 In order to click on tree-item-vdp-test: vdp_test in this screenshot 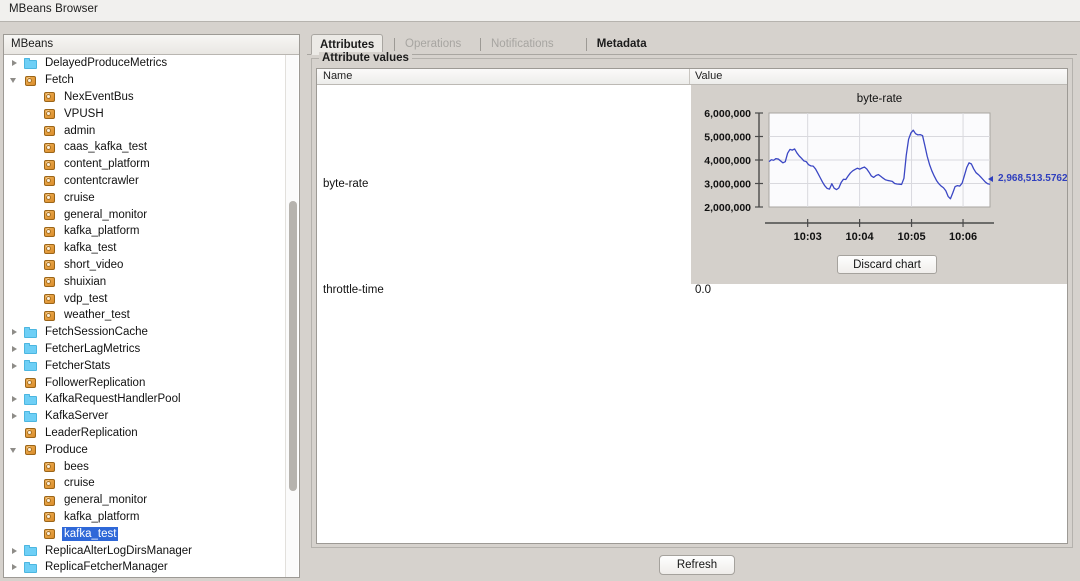, I will do `click(151, 298)`.